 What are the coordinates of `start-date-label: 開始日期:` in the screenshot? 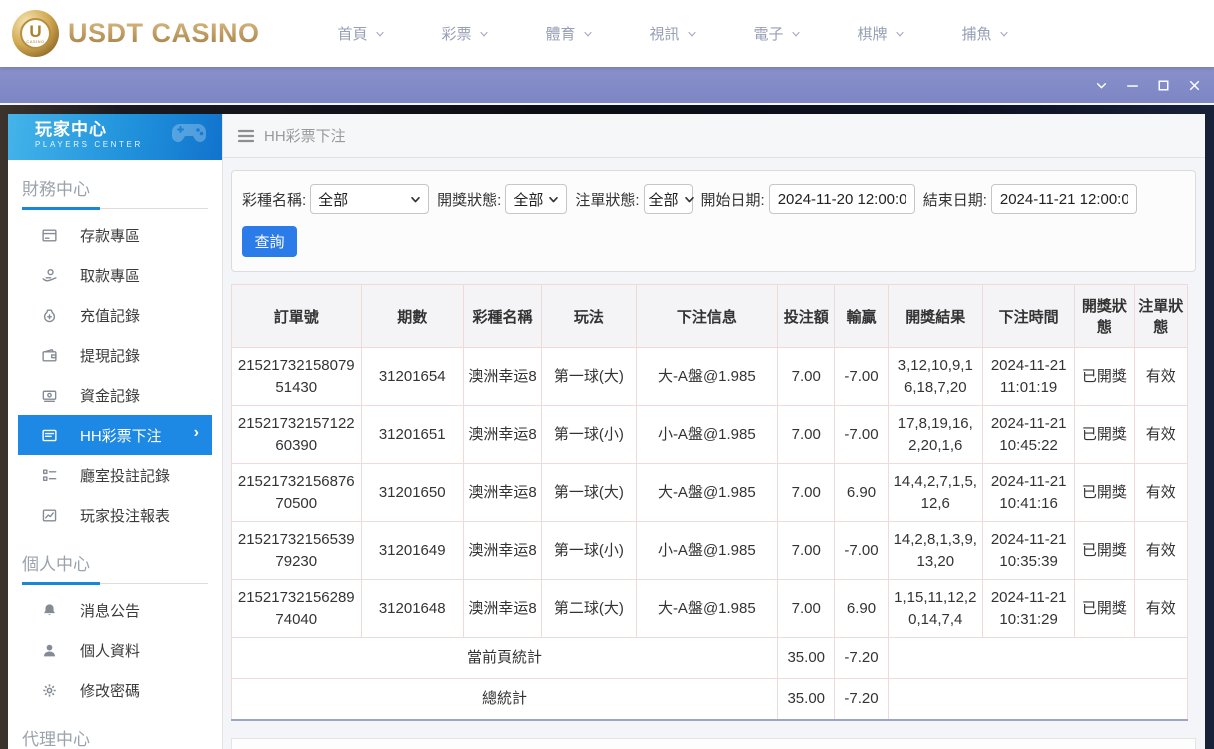 It's located at (732, 200).